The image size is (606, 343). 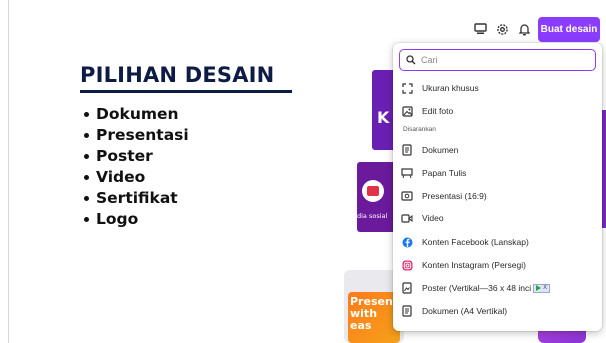 What do you see at coordinates (407, 265) in the screenshot?
I see `instagram-icon` at bounding box center [407, 265].